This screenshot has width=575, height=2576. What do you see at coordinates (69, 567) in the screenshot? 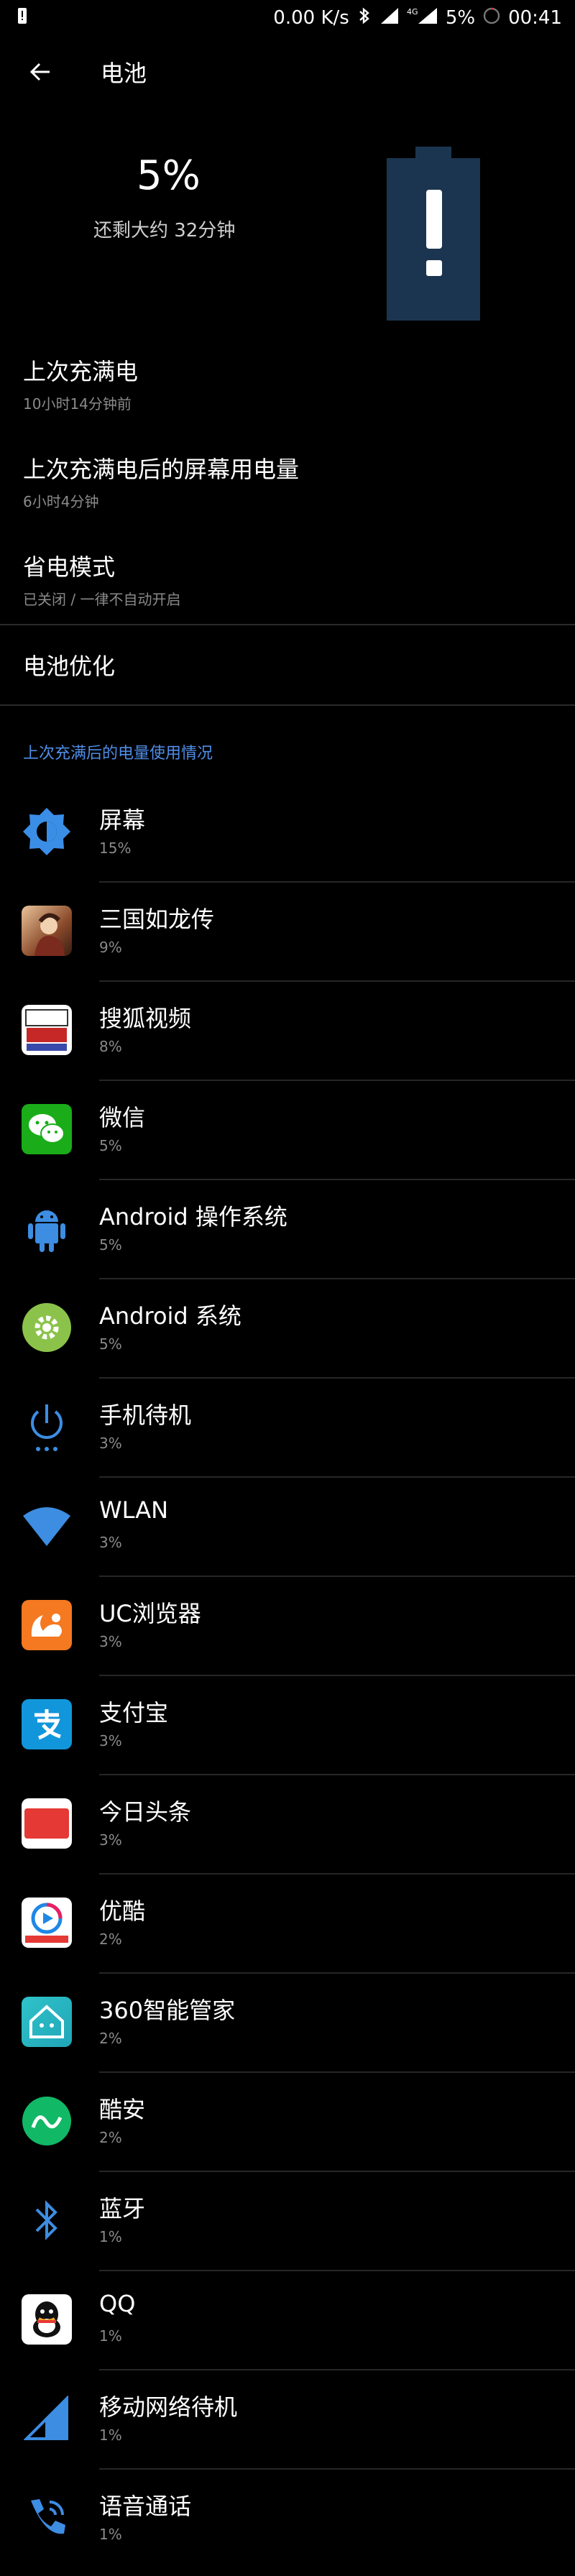
I see `pref-title: 省电模式` at bounding box center [69, 567].